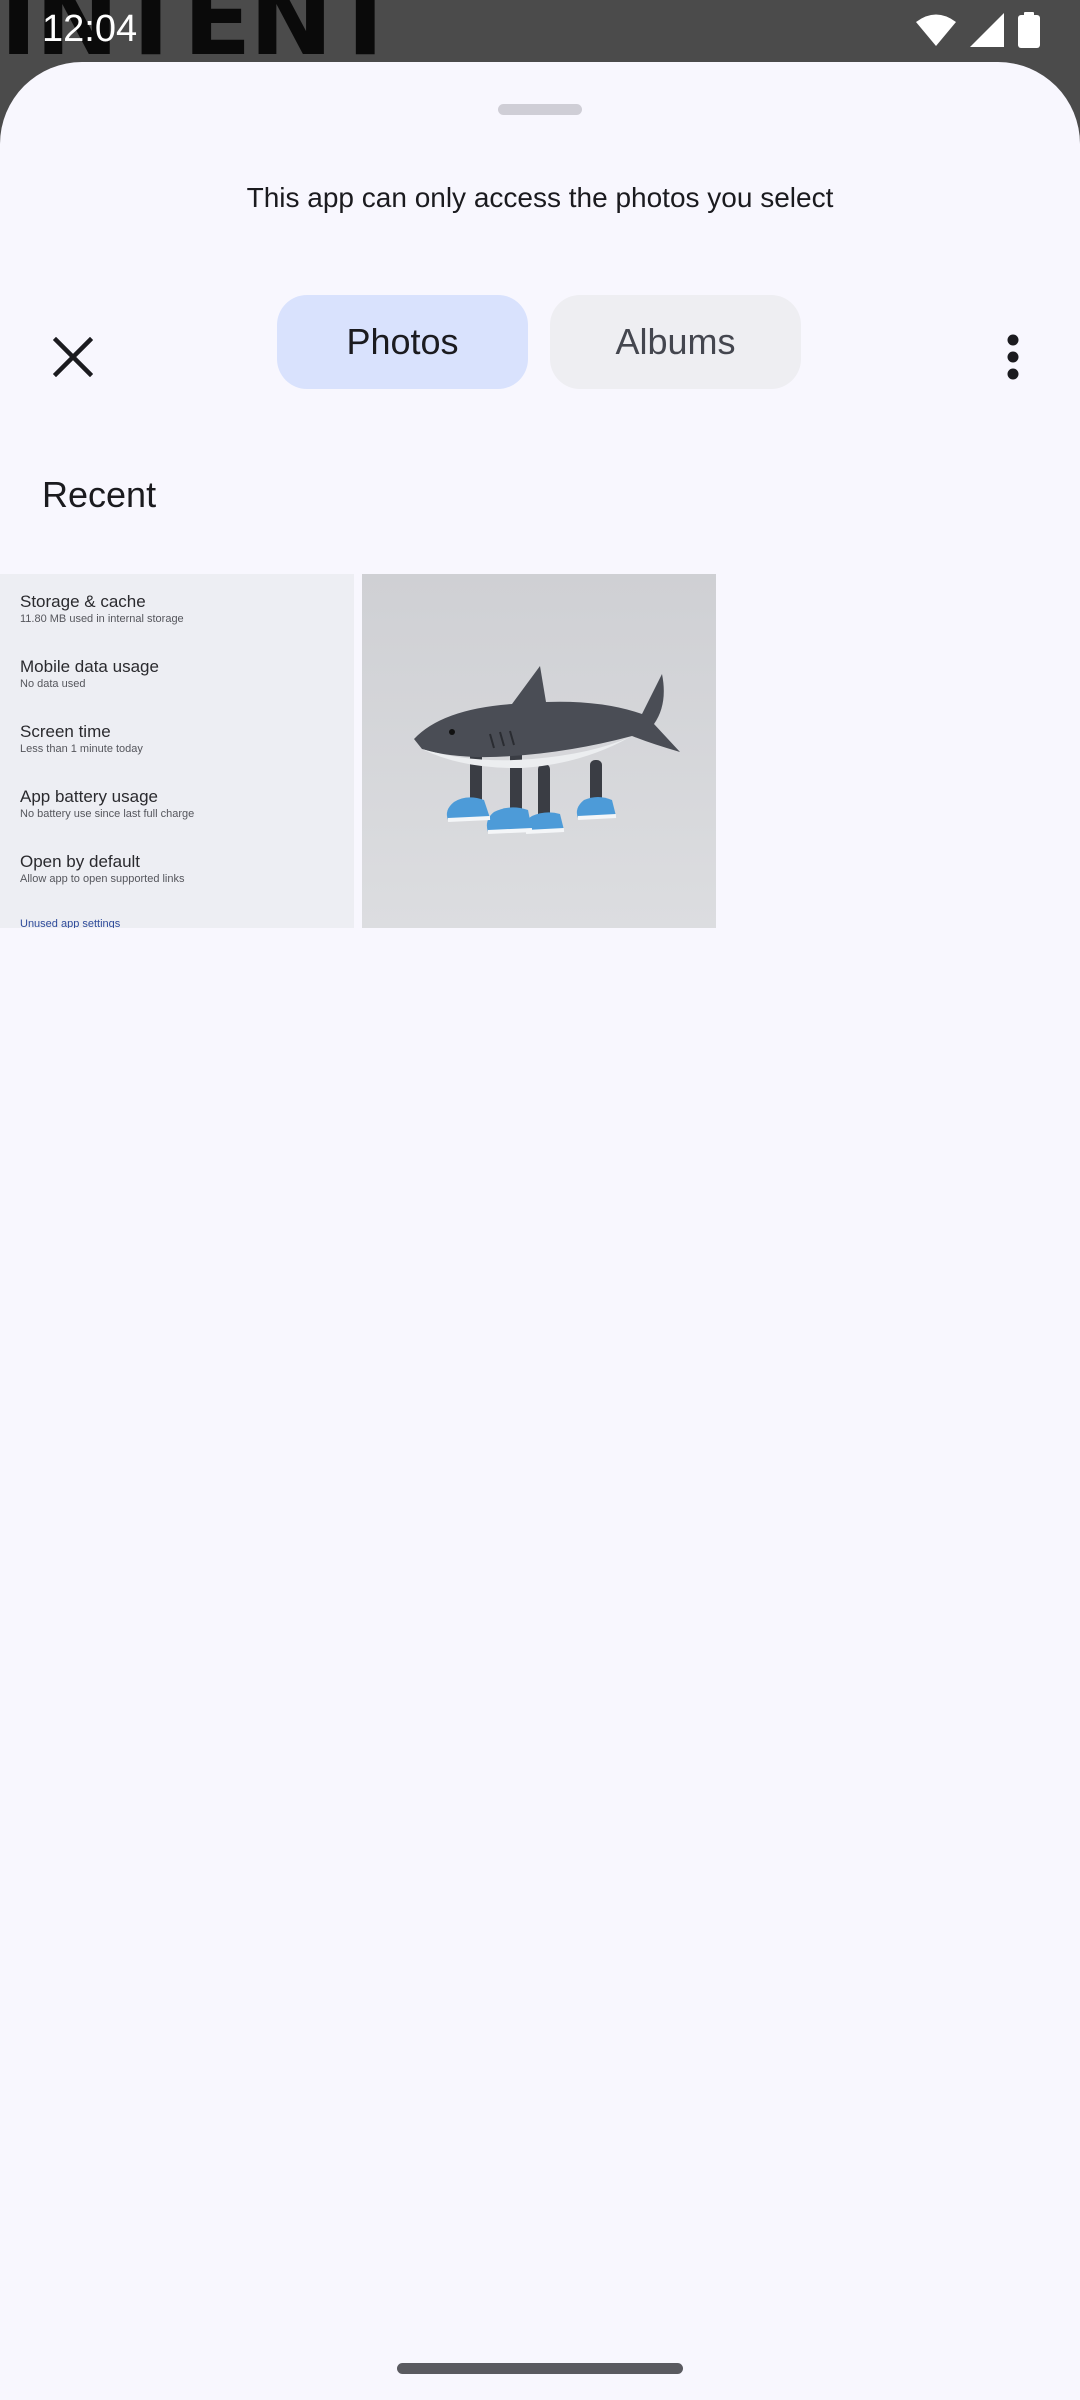 Image resolution: width=1080 pixels, height=2400 pixels. Describe the element at coordinates (102, 879) in the screenshot. I see `screenshot-item-subtitle: Allow app to open supported links` at that location.